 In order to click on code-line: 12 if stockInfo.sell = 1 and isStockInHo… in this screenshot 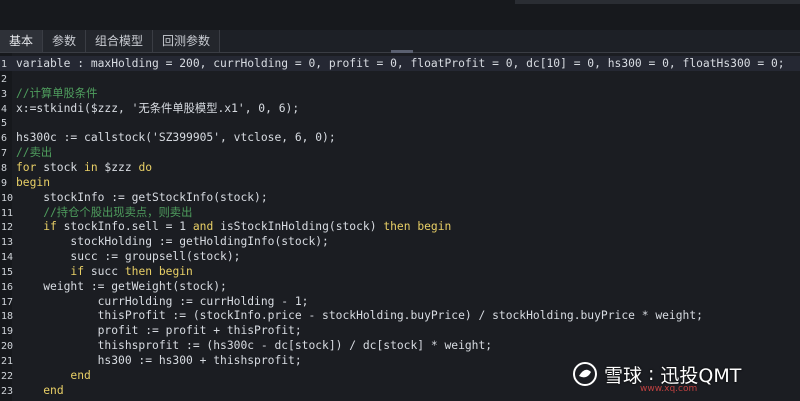, I will do `click(400, 226)`.